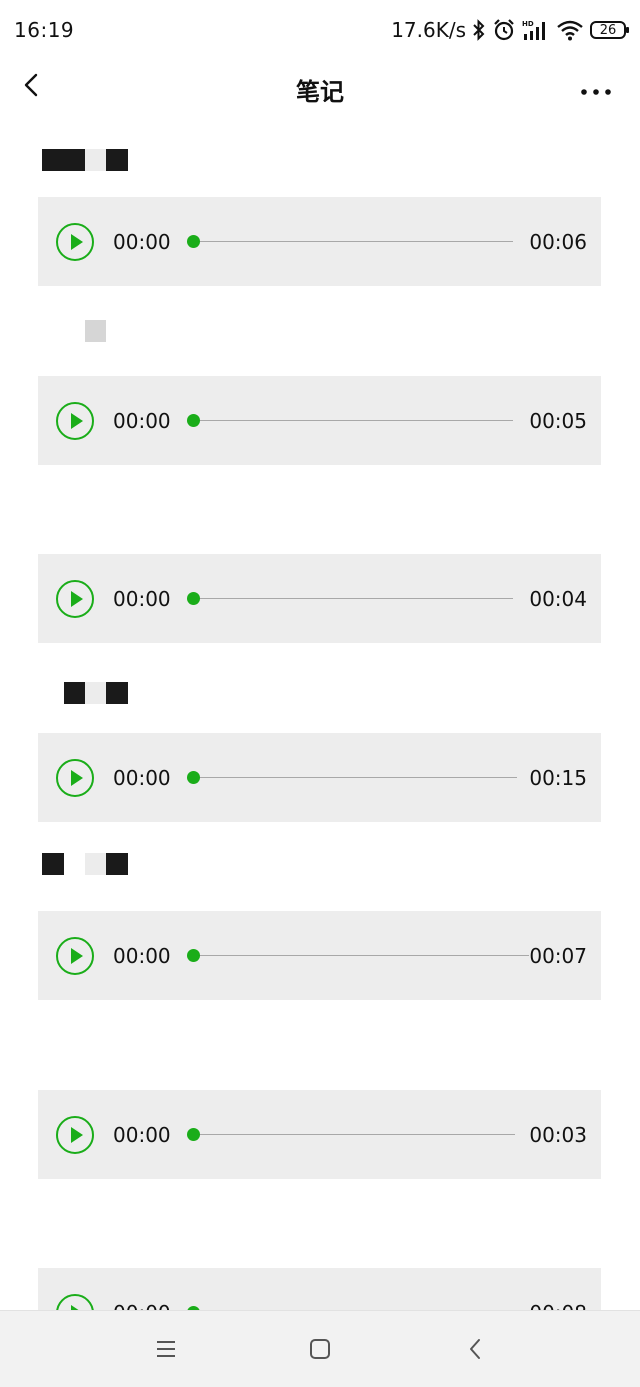 This screenshot has width=640, height=1387. I want to click on bluetooth-icon, so click(479, 30).